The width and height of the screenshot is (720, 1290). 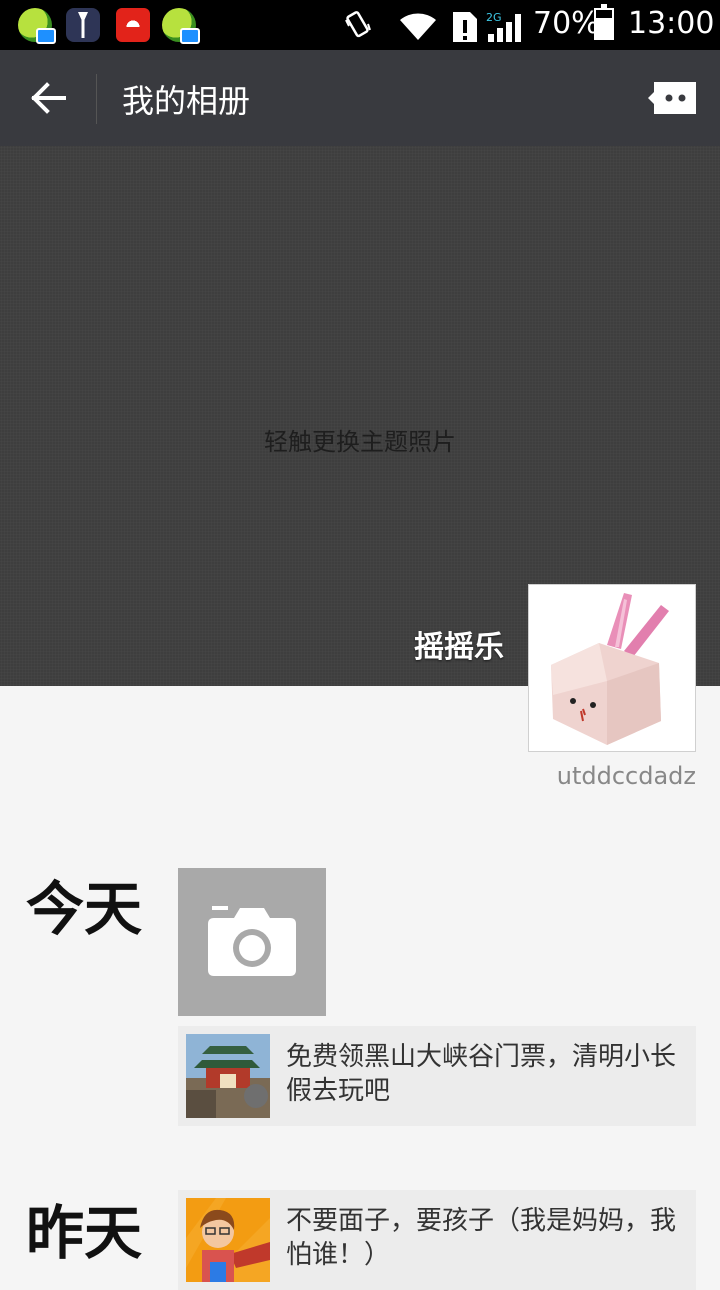 I want to click on battery-icon, so click(x=604, y=22).